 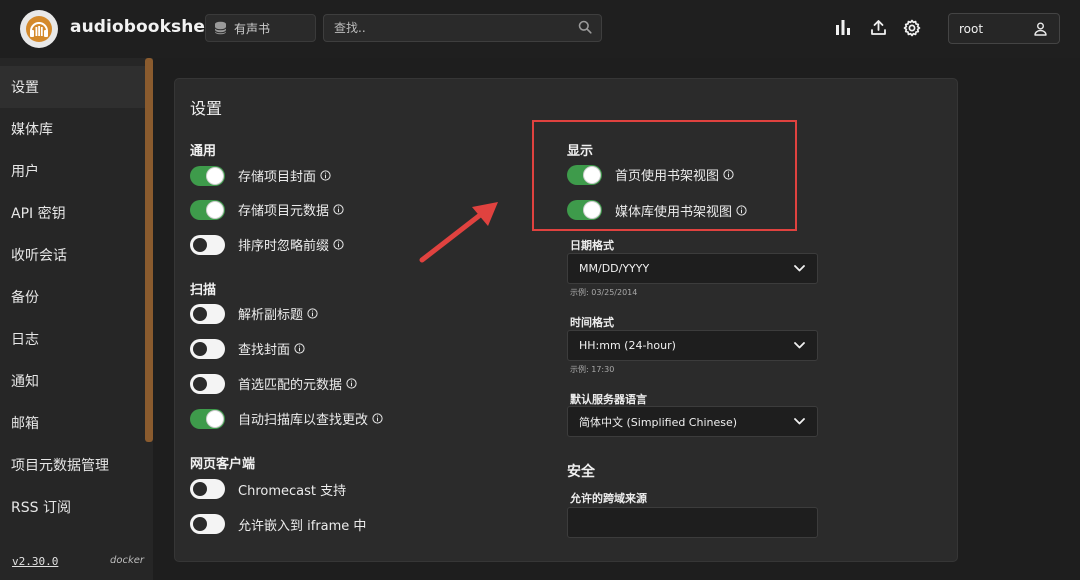 I want to click on top-bar: audiobookshelf 有声书 root, so click(x=540, y=29).